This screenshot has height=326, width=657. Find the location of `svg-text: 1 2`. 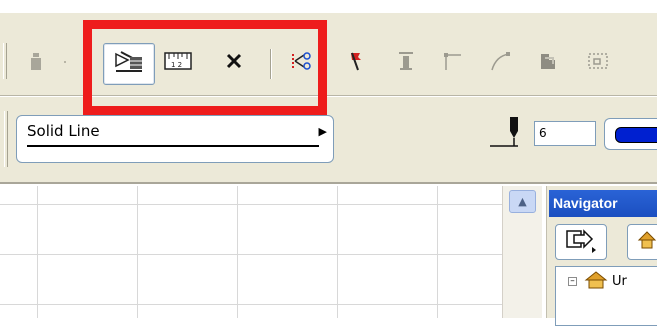

svg-text: 1 2 is located at coordinates (176, 65).